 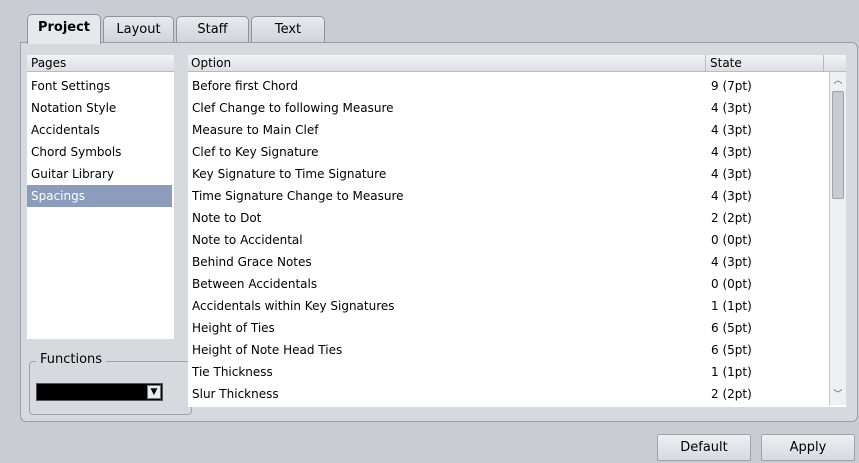 I want to click on option-name: Clef Change to following Measure, so click(x=293, y=108).